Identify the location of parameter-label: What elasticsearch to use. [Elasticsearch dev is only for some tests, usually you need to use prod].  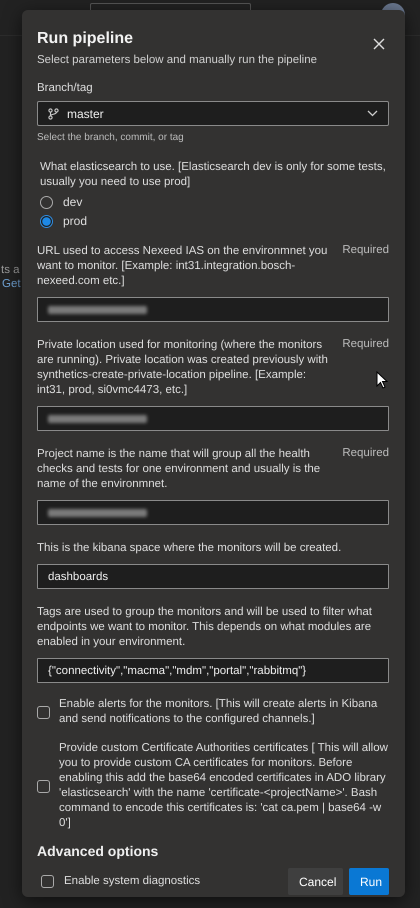
(213, 175).